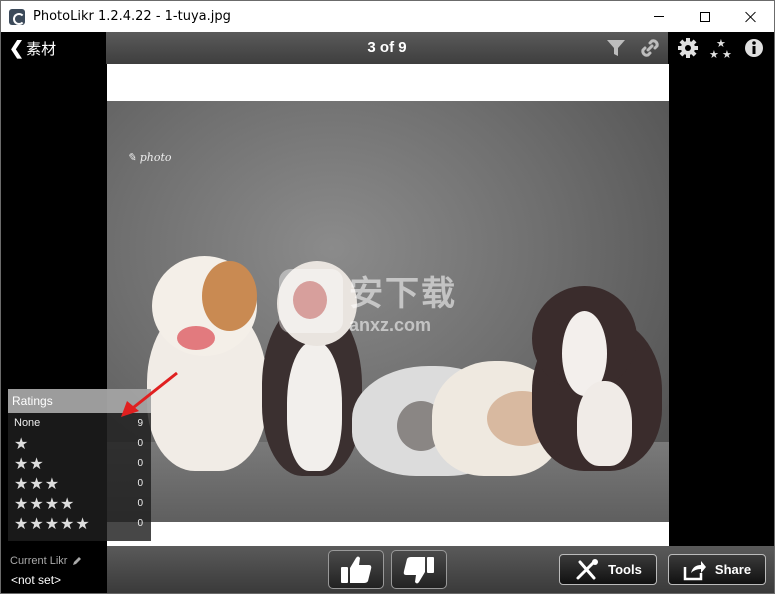  Describe the element at coordinates (29, 464) in the screenshot. I see `rating-stars-icon: ★★` at that location.